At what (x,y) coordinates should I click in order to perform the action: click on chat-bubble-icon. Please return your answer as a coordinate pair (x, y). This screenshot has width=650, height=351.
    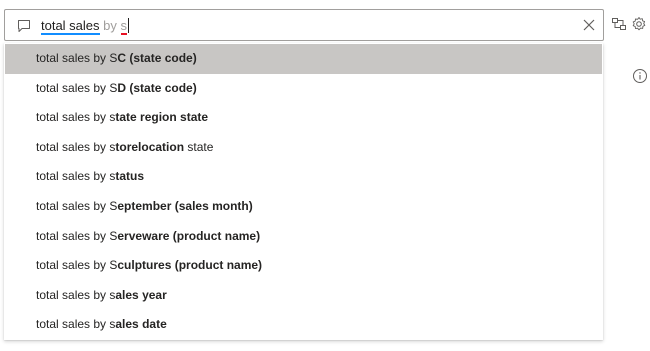
    Looking at the image, I should click on (24, 26).